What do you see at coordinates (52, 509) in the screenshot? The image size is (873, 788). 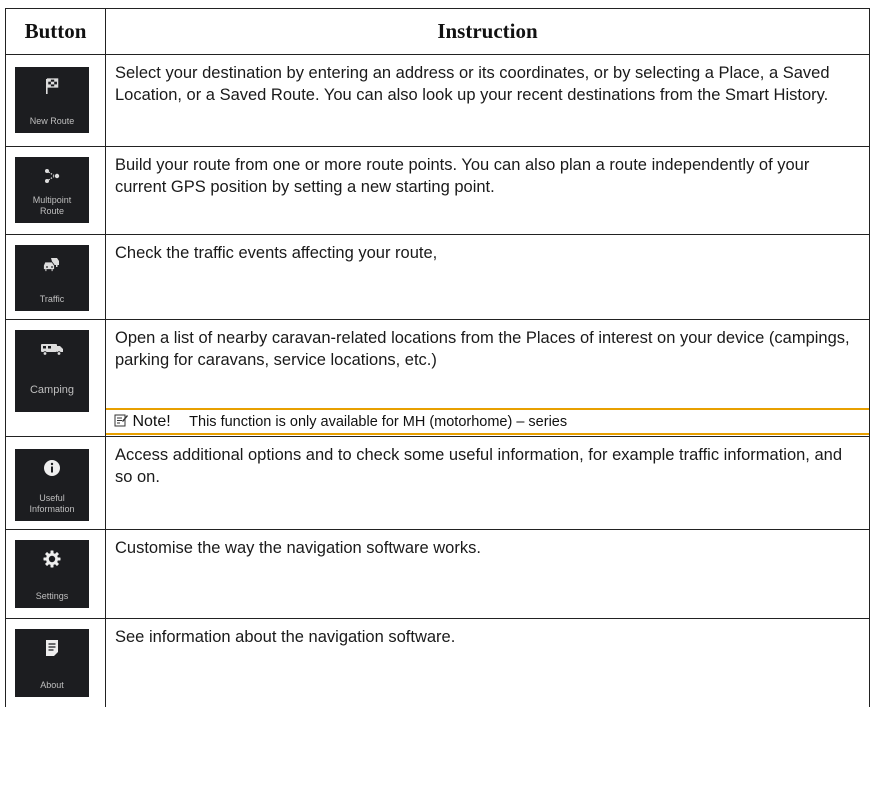 I see `button-label-line2: Information` at bounding box center [52, 509].